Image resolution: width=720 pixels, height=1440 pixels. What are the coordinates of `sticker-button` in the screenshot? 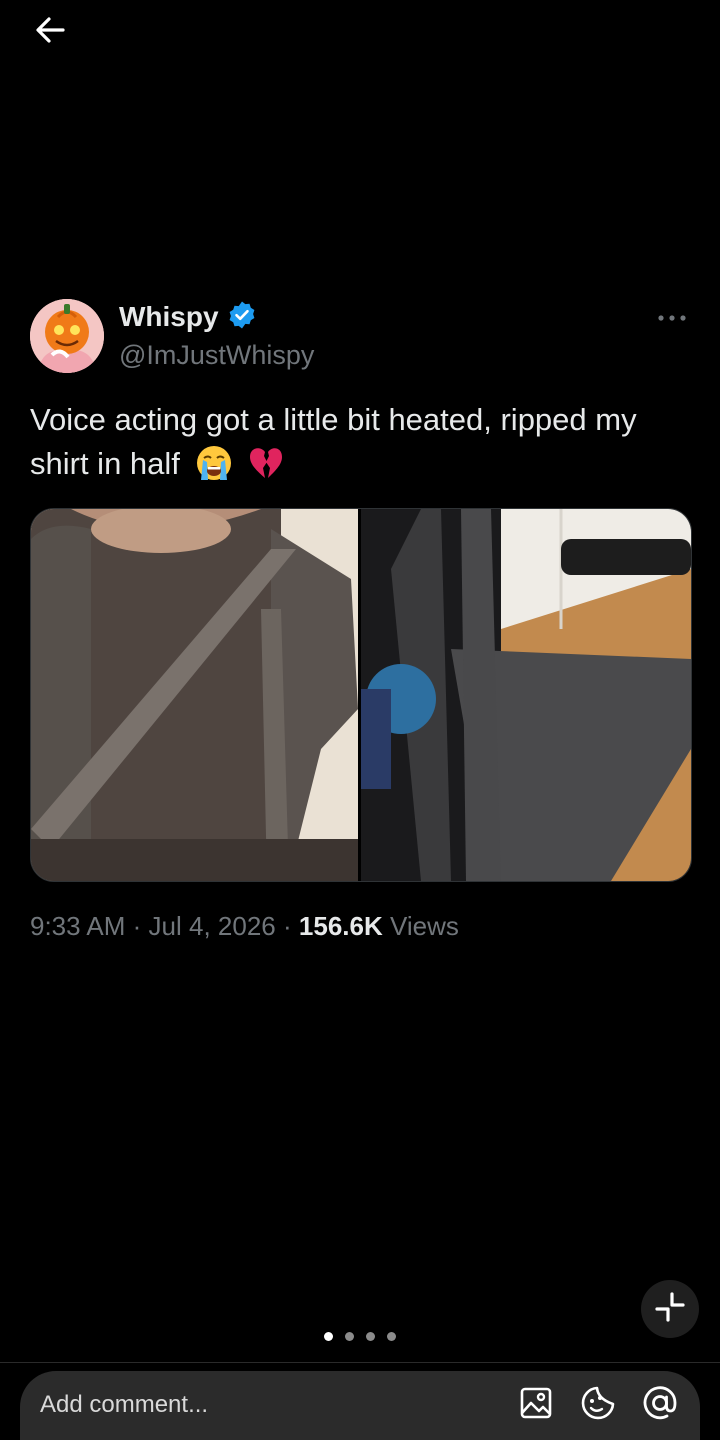 It's located at (598, 1405).